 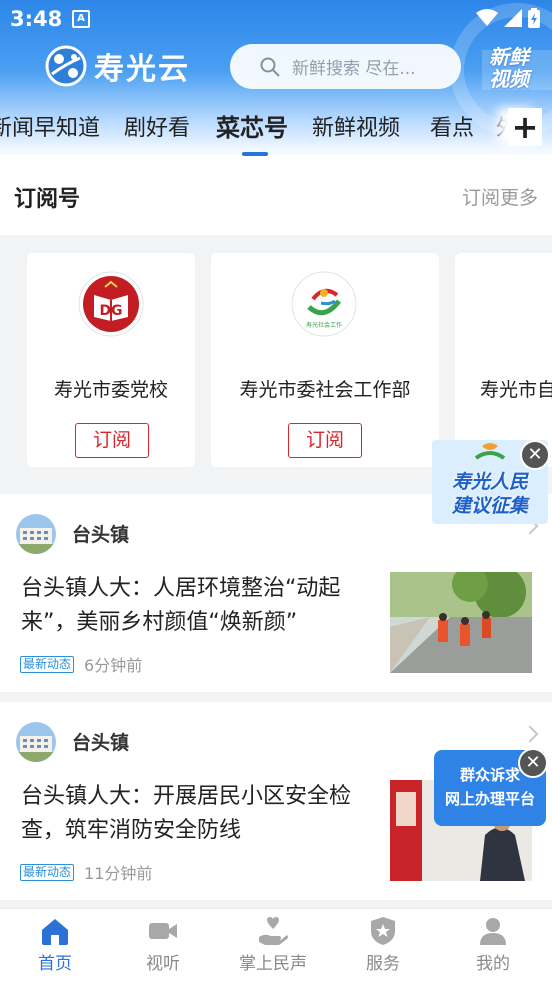 What do you see at coordinates (500, 196) in the screenshot?
I see `subscribe-more-link: 订阅更多` at bounding box center [500, 196].